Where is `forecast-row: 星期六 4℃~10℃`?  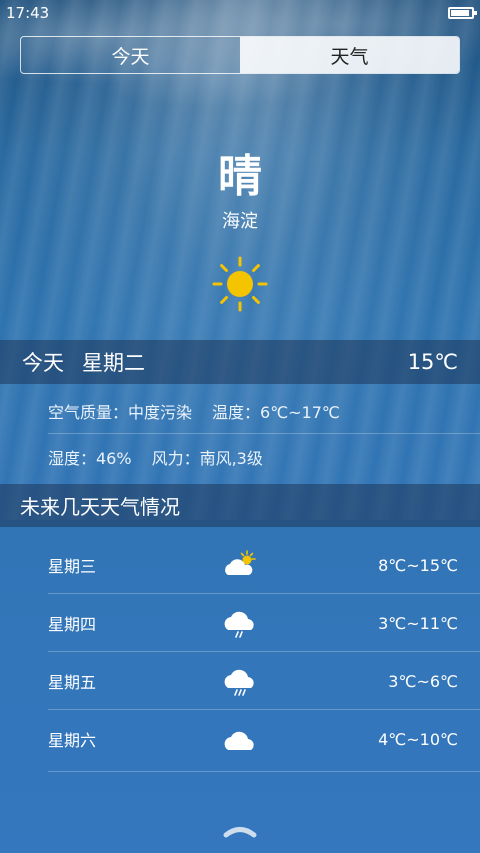 forecast-row: 星期六 4℃~10℃ is located at coordinates (253, 739).